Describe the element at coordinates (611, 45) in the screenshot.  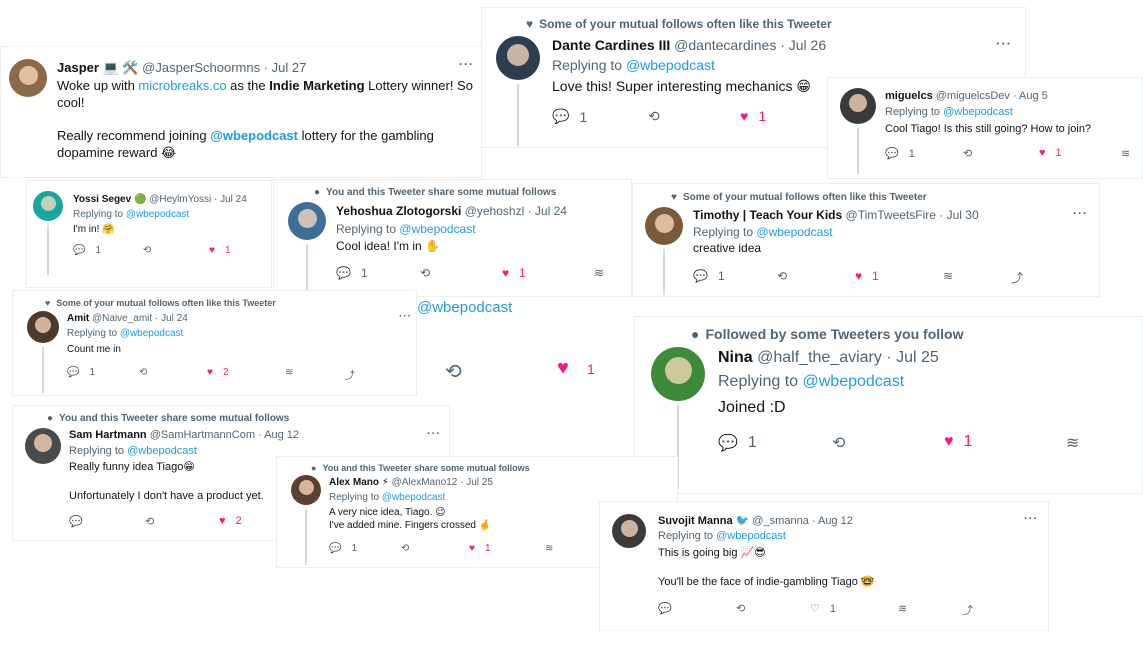
I see `author-name: Dante Cardines III` at that location.